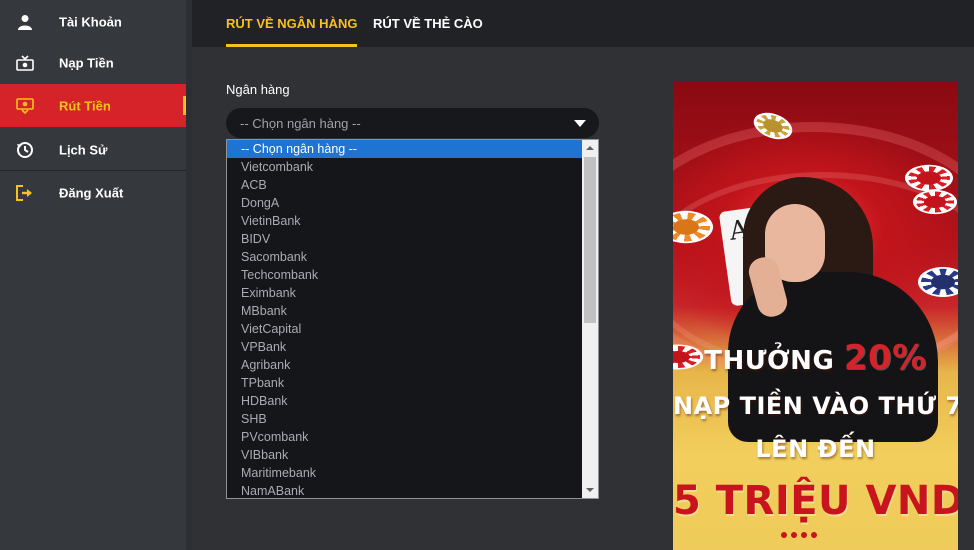 The image size is (974, 550). Describe the element at coordinates (25, 150) in the screenshot. I see `history-icon` at that location.